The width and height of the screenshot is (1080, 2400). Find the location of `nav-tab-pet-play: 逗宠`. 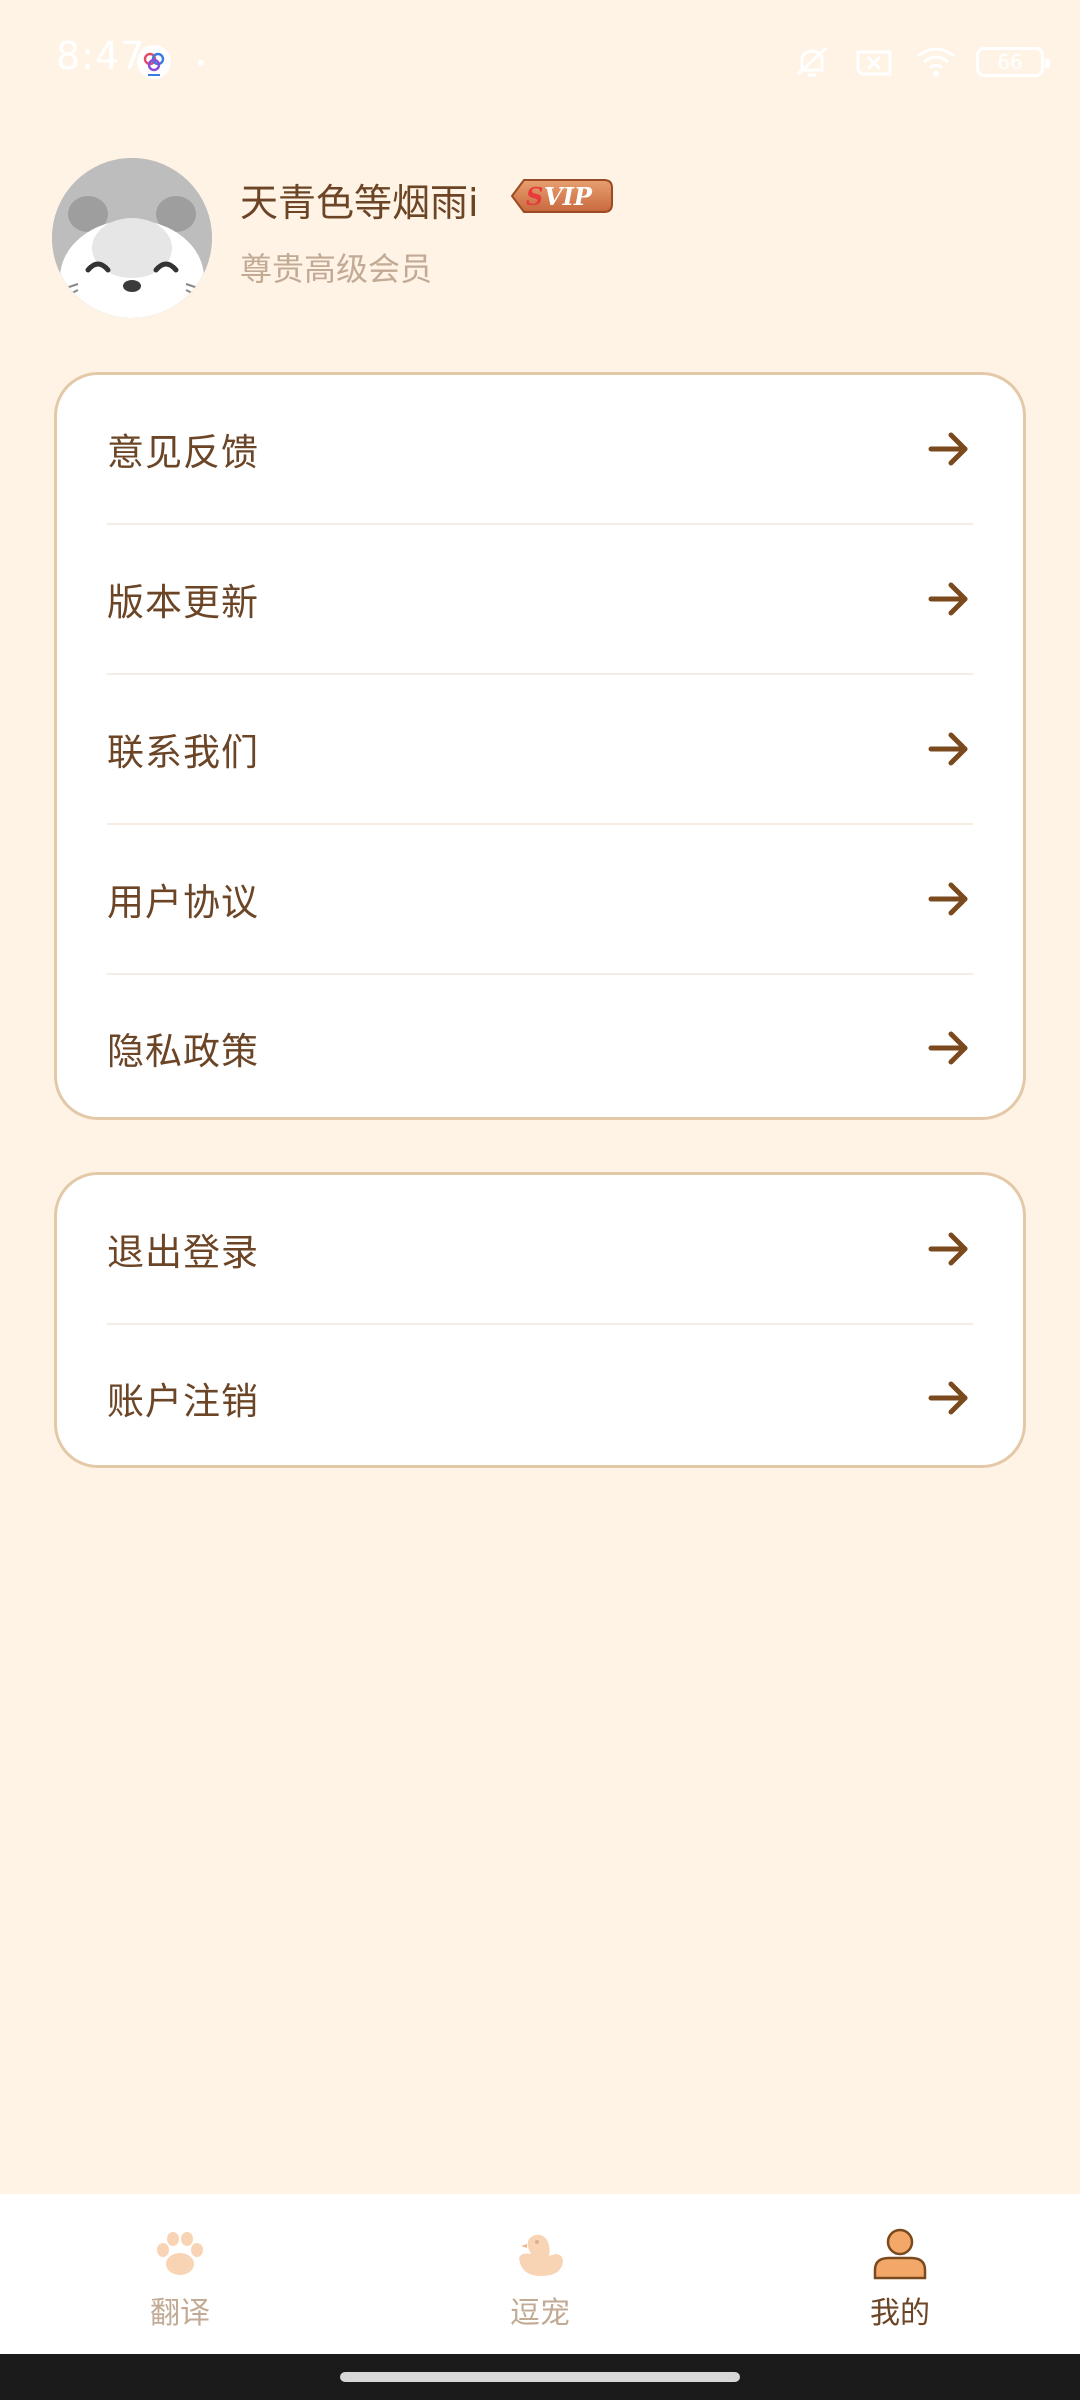

nav-tab-pet-play: 逗宠 is located at coordinates (540, 2274).